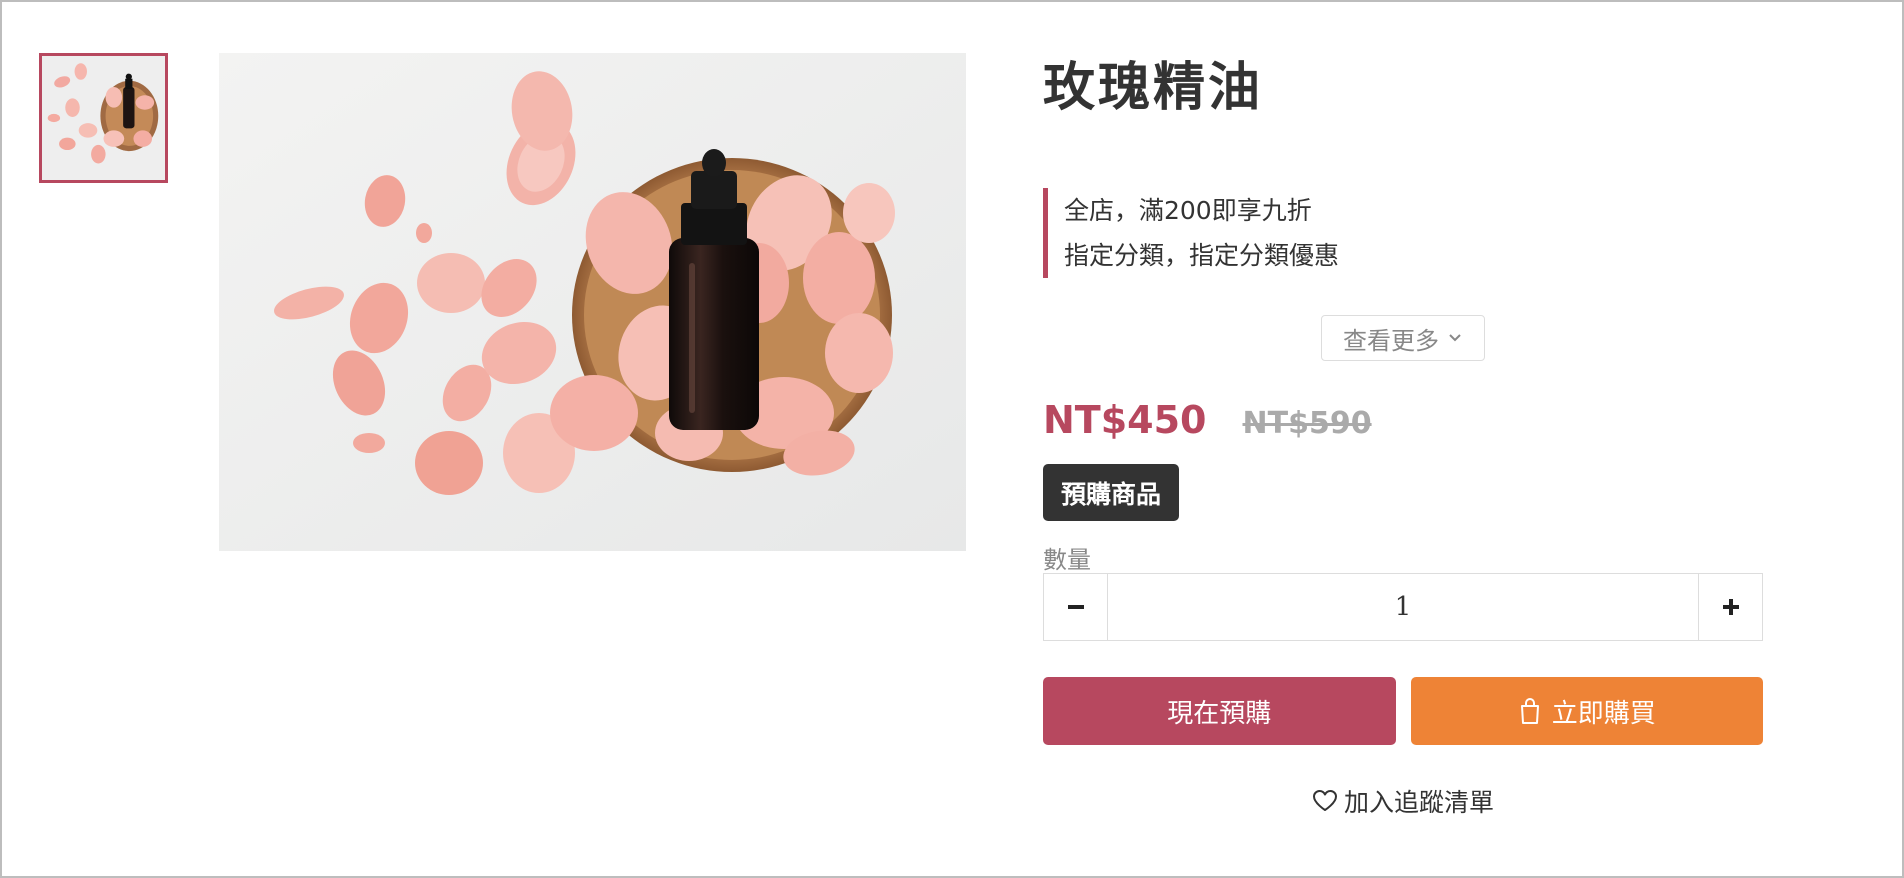 This screenshot has height=878, width=1904. I want to click on add-to-wishlist-button: 加入追蹤清單, so click(1403, 801).